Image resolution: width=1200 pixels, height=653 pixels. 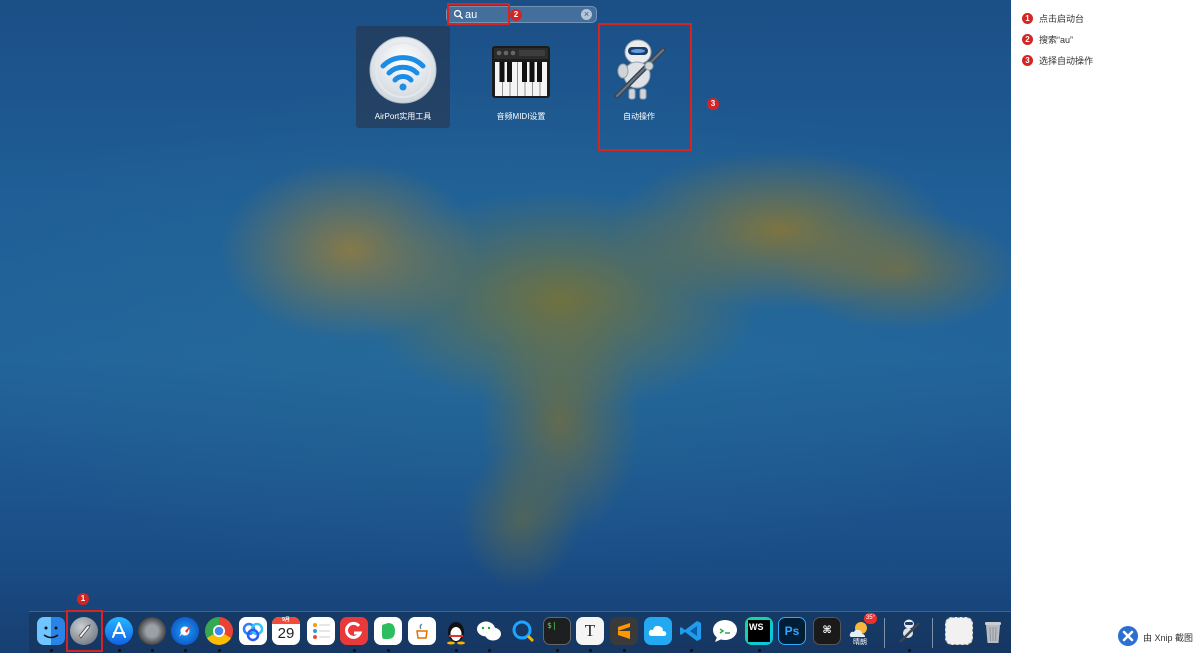 What do you see at coordinates (521, 72) in the screenshot?
I see `piano-keyboard-icon` at bounding box center [521, 72].